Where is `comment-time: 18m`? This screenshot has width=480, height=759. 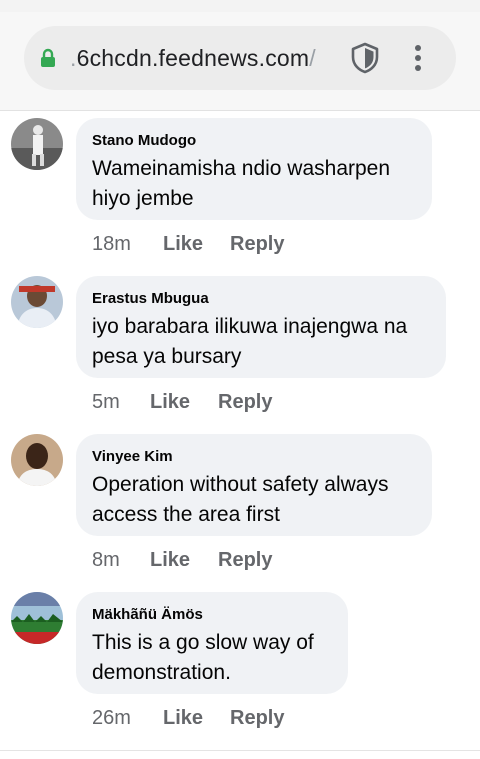
comment-time: 18m is located at coordinates (111, 244).